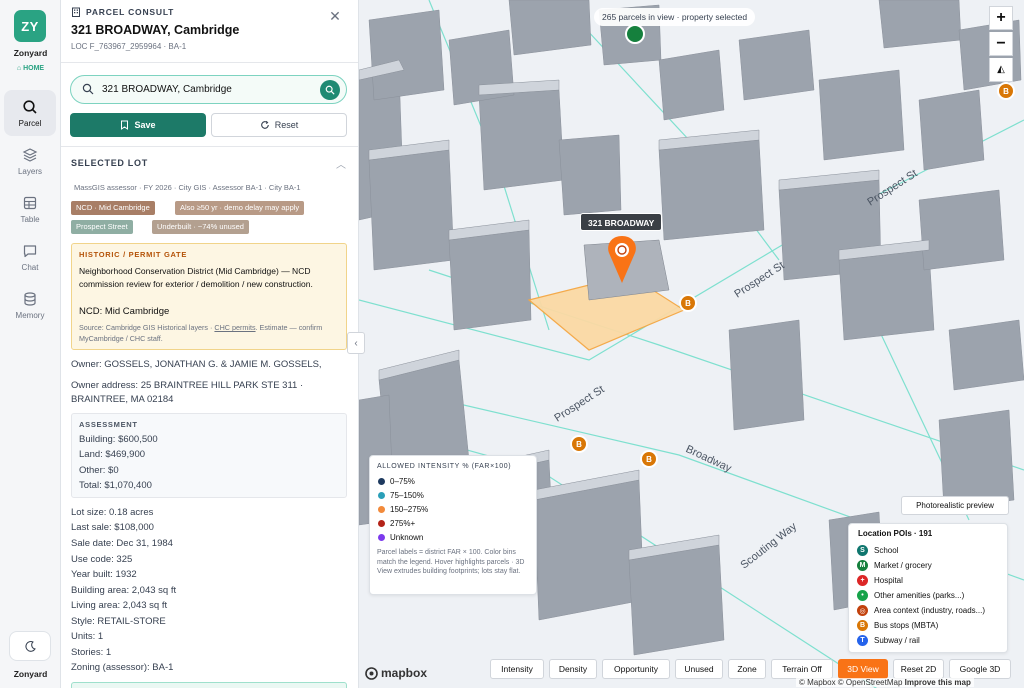 This screenshot has height=688, width=1024. What do you see at coordinates (1001, 70) in the screenshot?
I see `compass-button: ◭` at bounding box center [1001, 70].